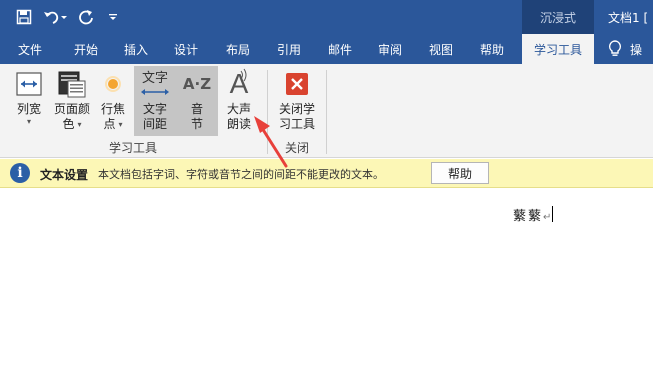  Describe the element at coordinates (297, 84) in the screenshot. I see `close-icon` at that location.